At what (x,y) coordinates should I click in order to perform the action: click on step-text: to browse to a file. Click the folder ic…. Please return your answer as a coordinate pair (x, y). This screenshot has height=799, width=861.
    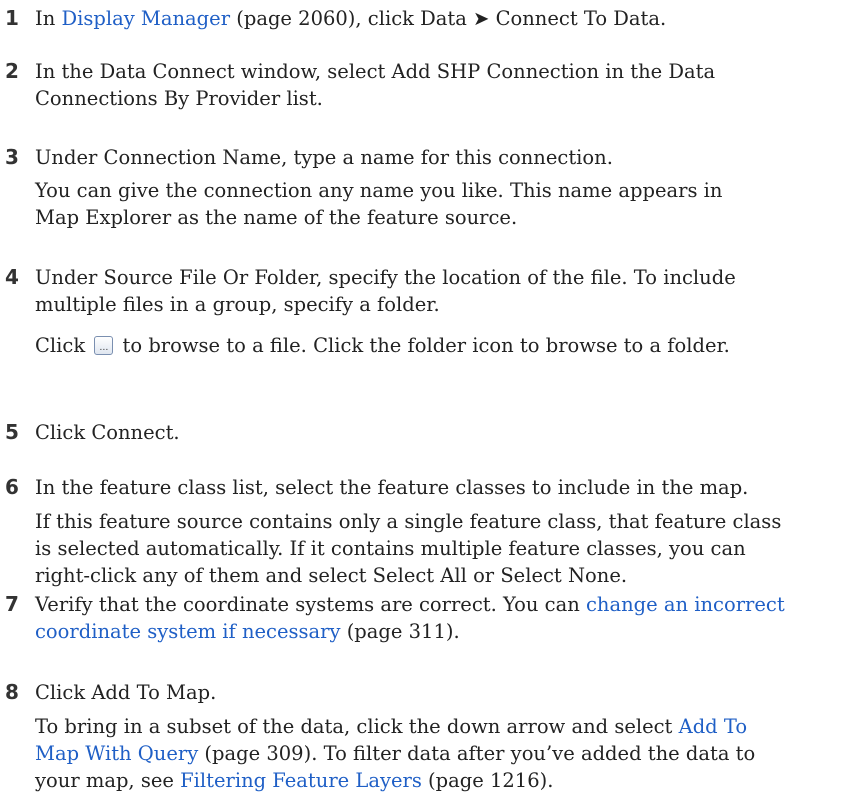
    Looking at the image, I should click on (423, 345).